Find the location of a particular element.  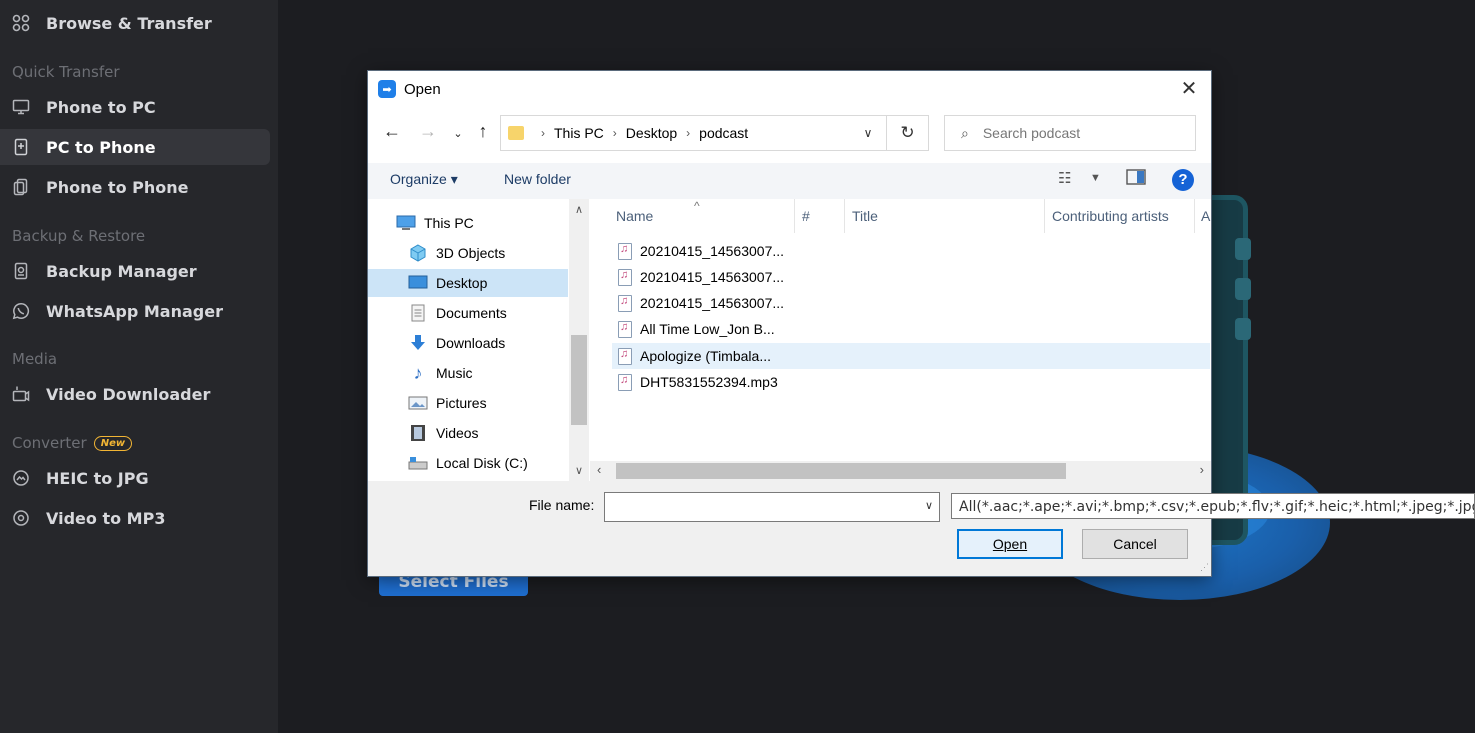

sidebar-item-phone-to-pc: Phone to PC is located at coordinates (135, 107).